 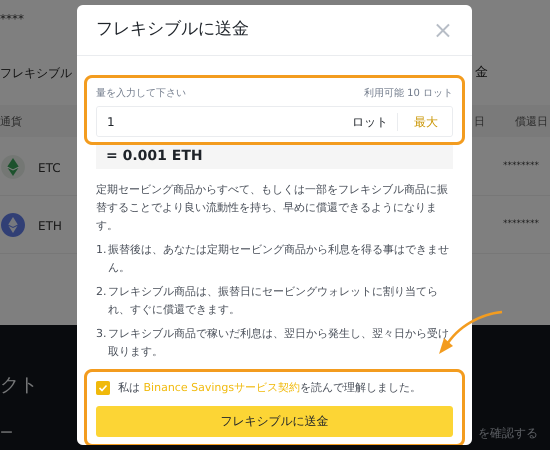 What do you see at coordinates (19, 385) in the screenshot?
I see `section-heading: クト` at bounding box center [19, 385].